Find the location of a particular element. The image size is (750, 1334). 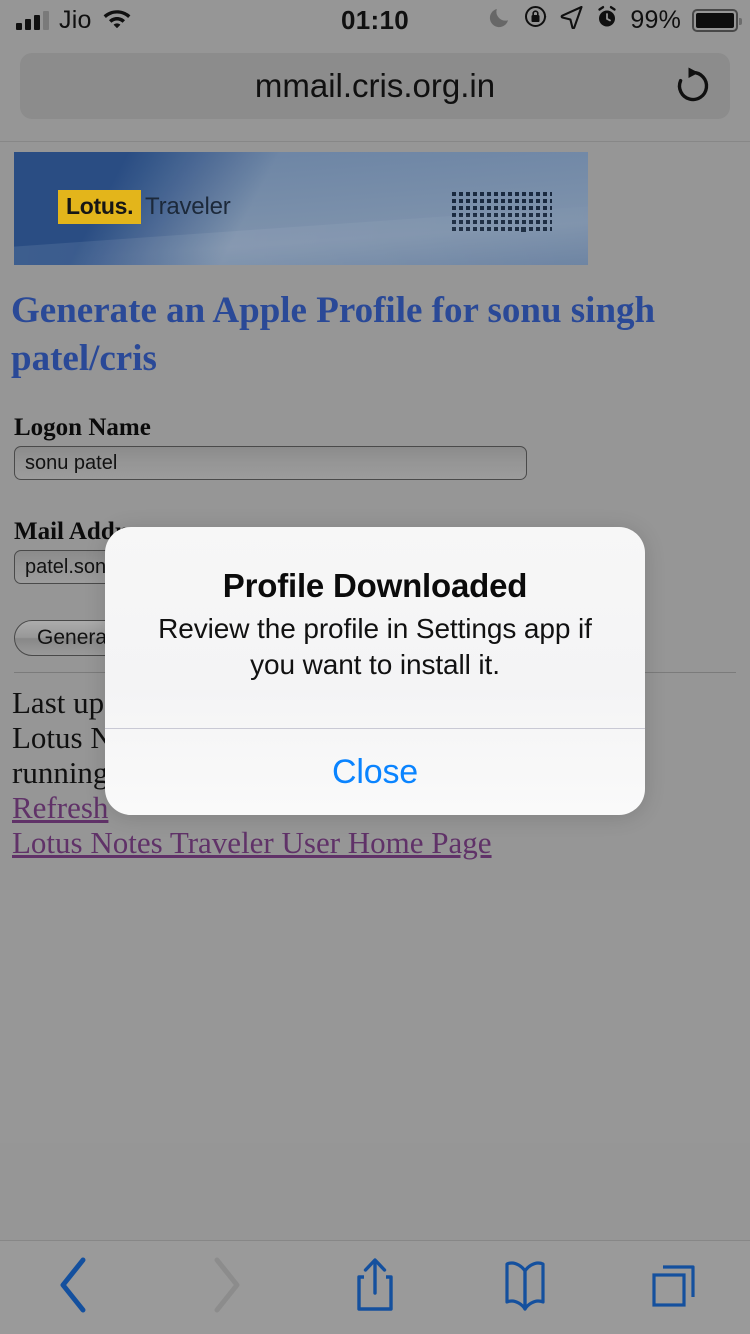

rotation-lock-icon is located at coordinates (535, 20).